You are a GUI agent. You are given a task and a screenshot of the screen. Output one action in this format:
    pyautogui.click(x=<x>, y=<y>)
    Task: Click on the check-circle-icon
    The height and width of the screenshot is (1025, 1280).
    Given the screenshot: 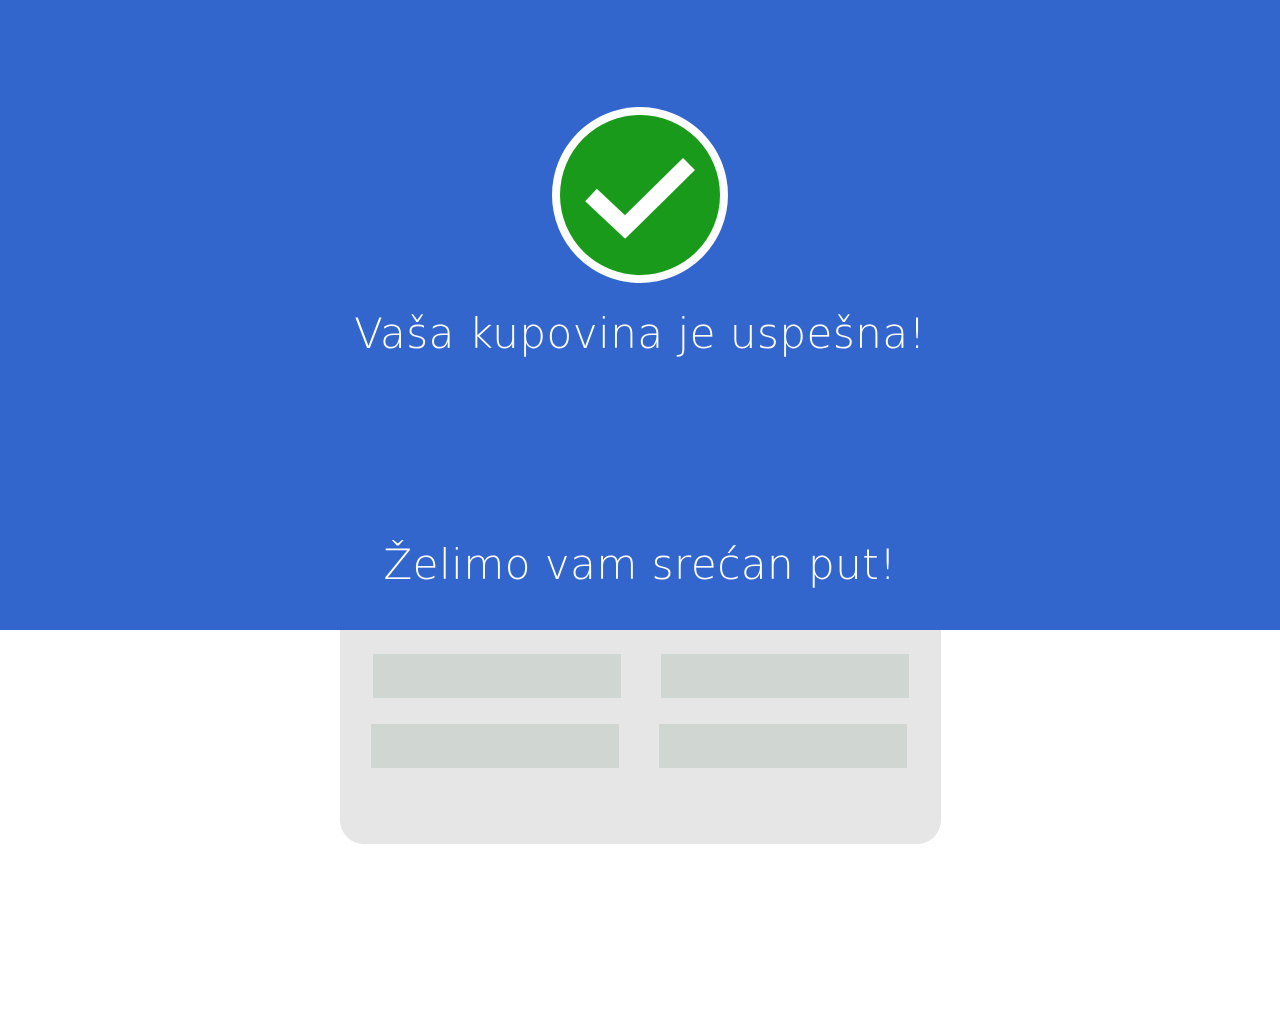 What is the action you would take?
    pyautogui.click(x=640, y=195)
    